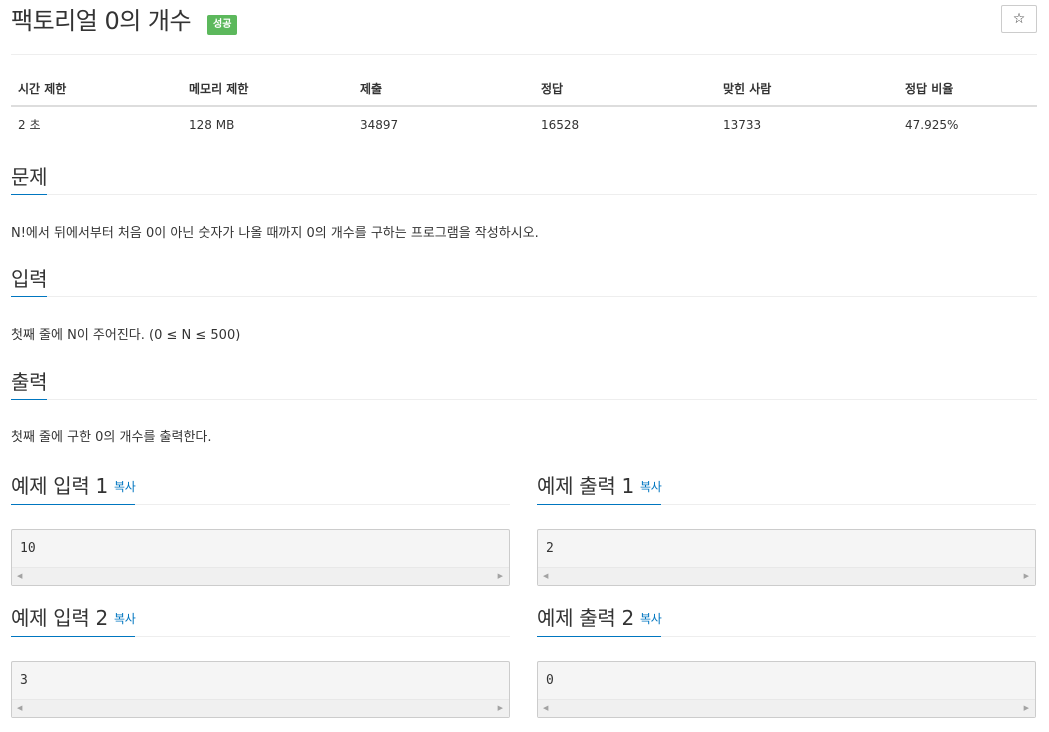  What do you see at coordinates (524, 27) in the screenshot?
I see `title-row: 팩토리얼 0의 개수 성공 ☆` at bounding box center [524, 27].